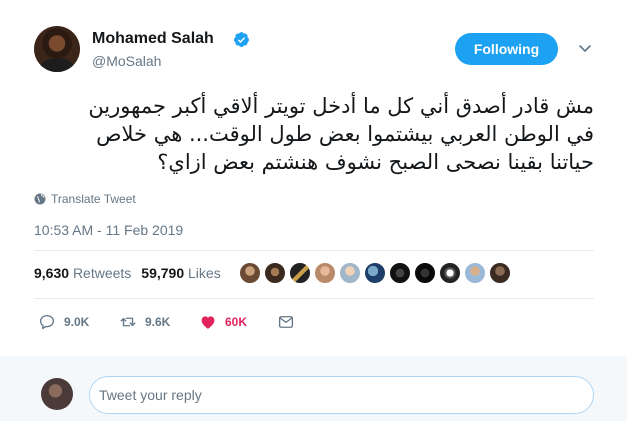 The width and height of the screenshot is (627, 421). I want to click on tweet-actions: 9.0K 9.6K 60K, so click(166, 322).